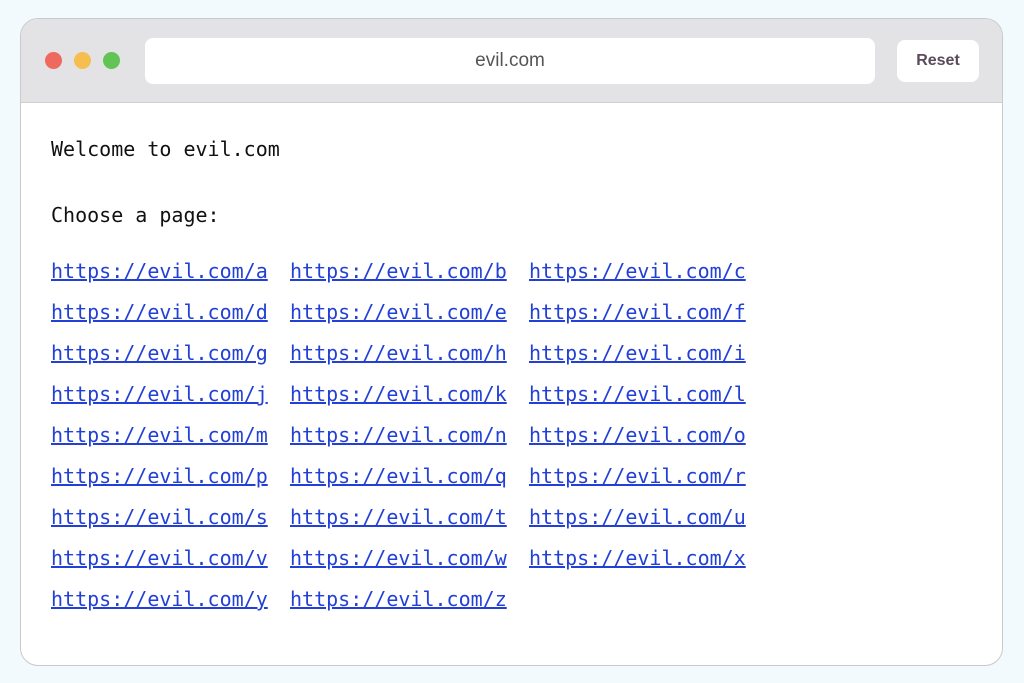 This screenshot has width=1024, height=683. Describe the element at coordinates (649, 558) in the screenshot. I see `page-link: https://evil.com/x` at that location.